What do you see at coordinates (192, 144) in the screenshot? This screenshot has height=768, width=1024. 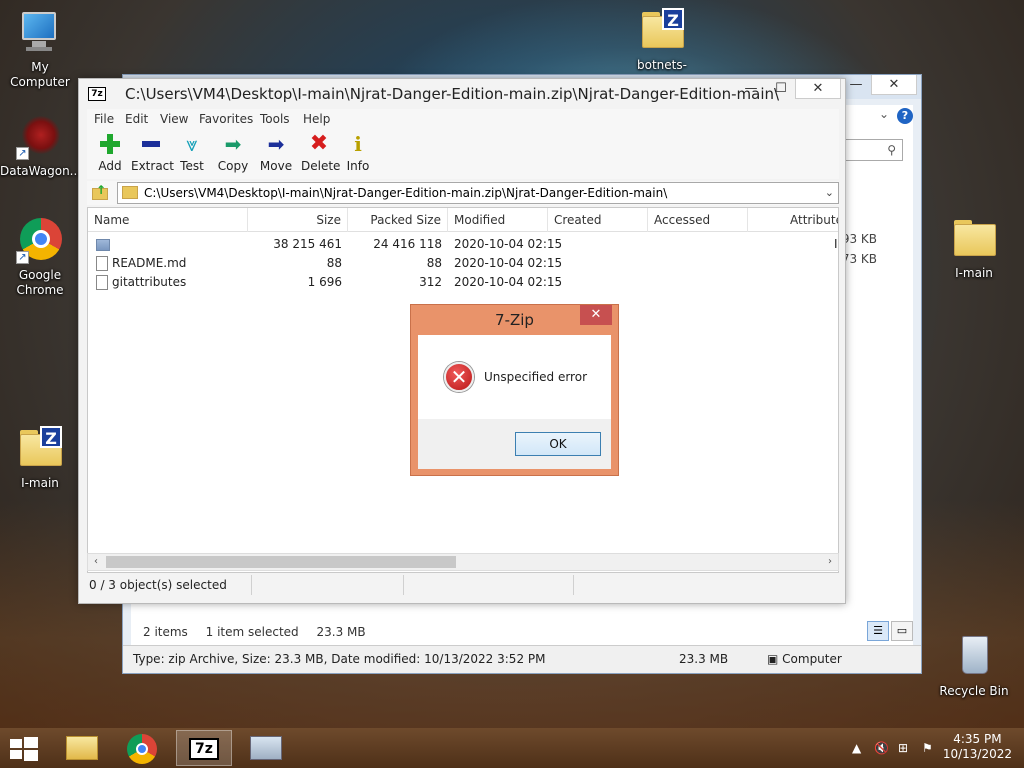 I see `test-chevron-icon: ⩔` at bounding box center [192, 144].